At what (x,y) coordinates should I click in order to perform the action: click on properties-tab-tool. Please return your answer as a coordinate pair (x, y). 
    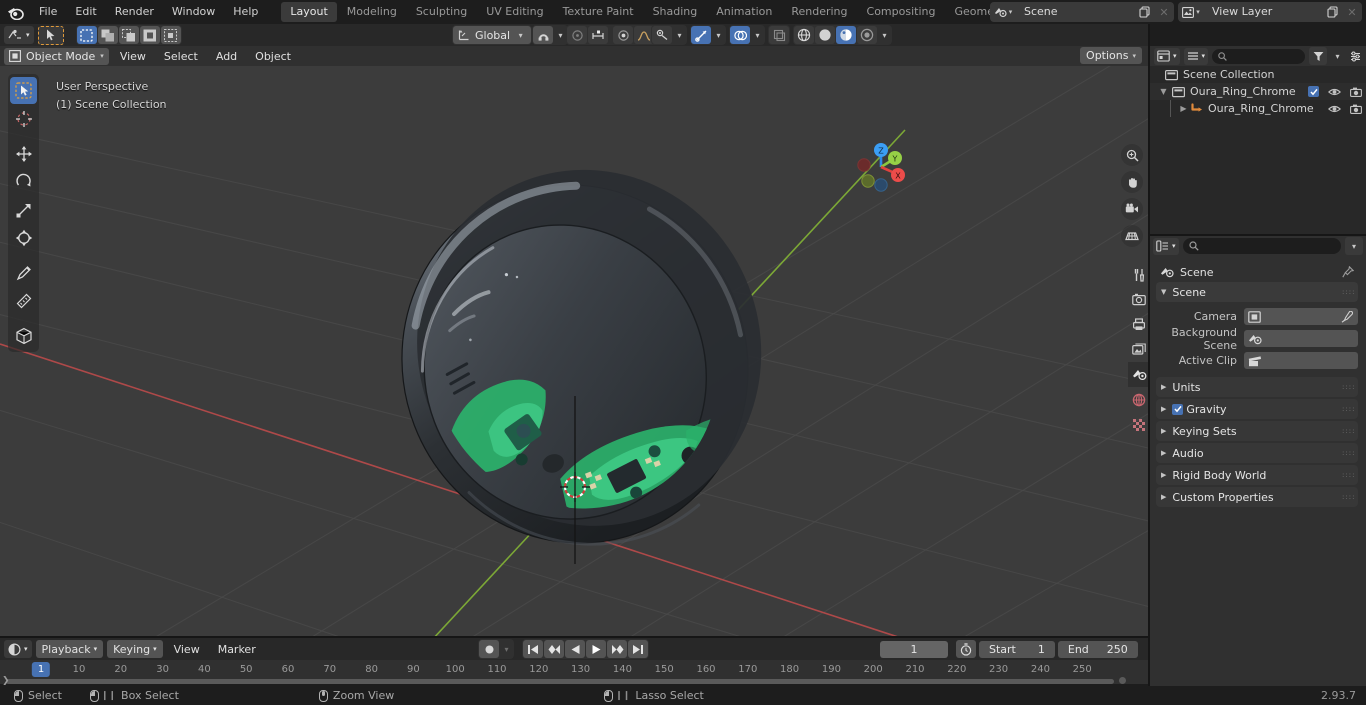
    Looking at the image, I should click on (1139, 274).